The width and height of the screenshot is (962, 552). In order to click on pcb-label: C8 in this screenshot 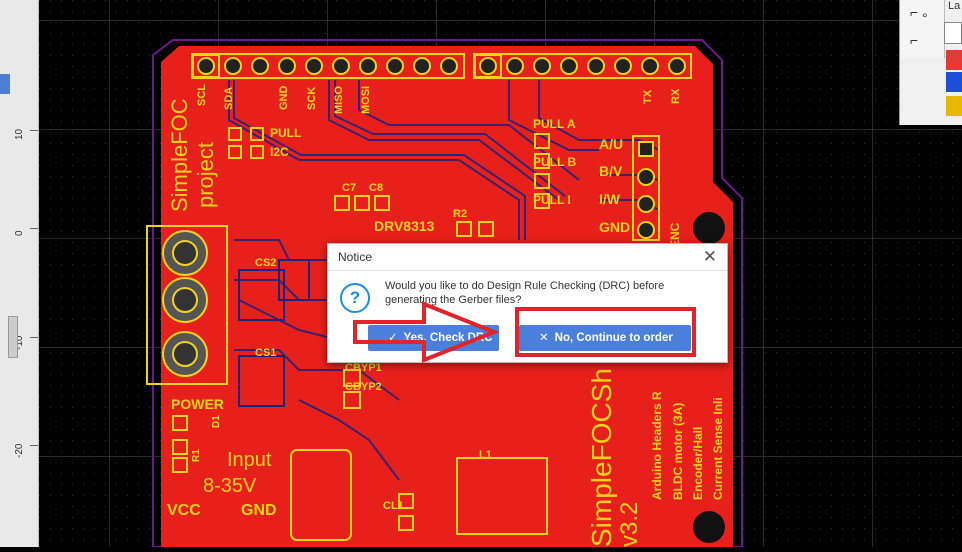, I will do `click(376, 188)`.